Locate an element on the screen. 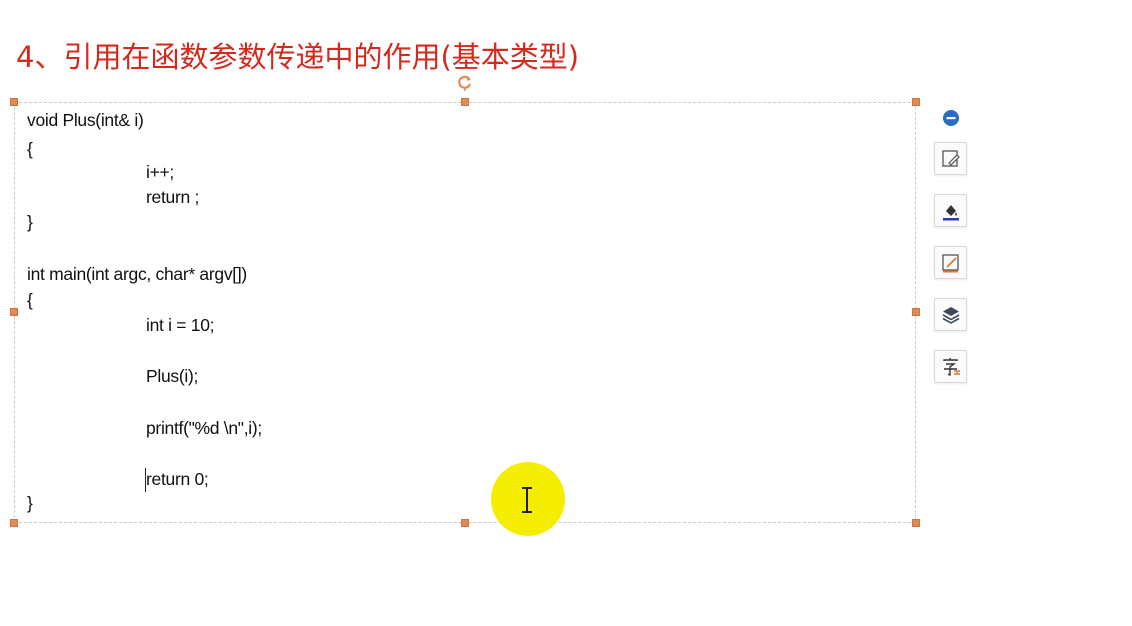 The image size is (1132, 626). code-line: printf("%d \n",i); is located at coordinates (204, 428).